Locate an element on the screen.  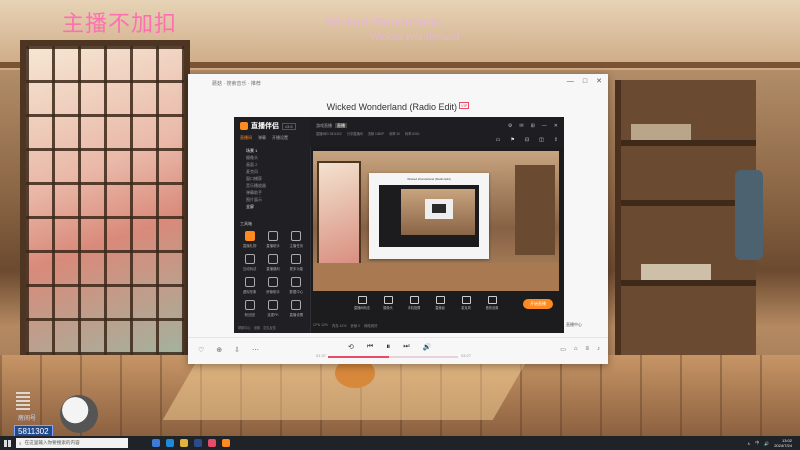
settings-icon: ⚙ is located at coordinates (510, 126).